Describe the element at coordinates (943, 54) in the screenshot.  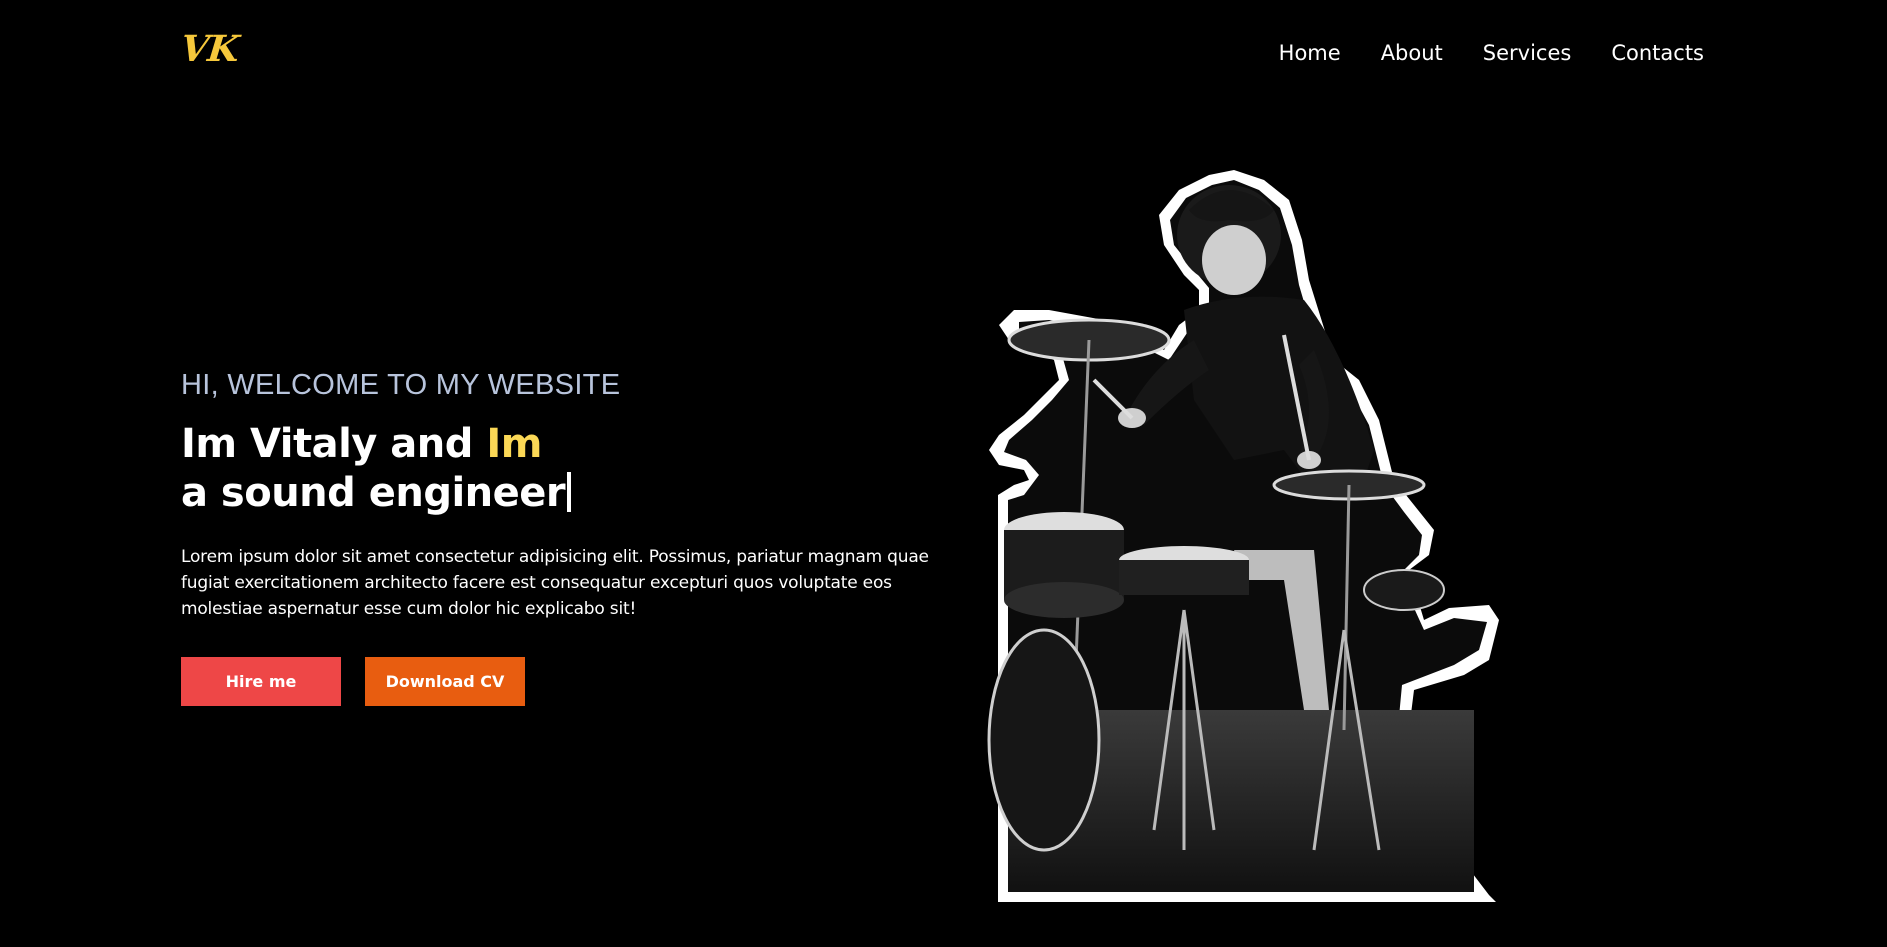
I see `site-header: VK Home About Services Contacts` at that location.